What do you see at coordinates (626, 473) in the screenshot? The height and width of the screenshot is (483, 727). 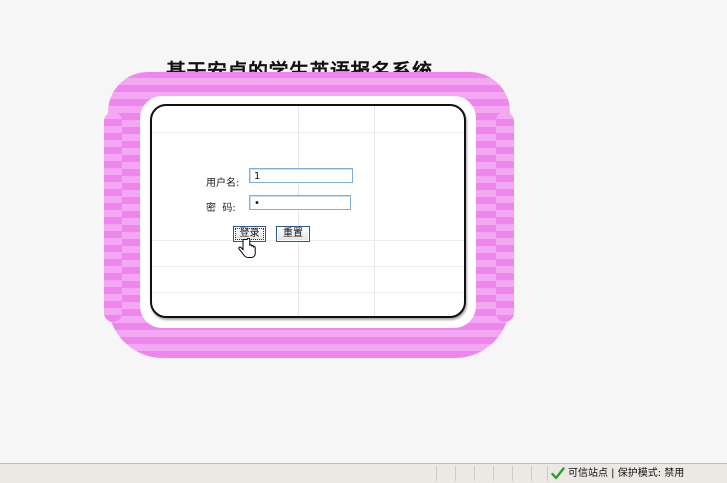 I see `zone-text: 可信站点 | 保护模式: 禁用` at bounding box center [626, 473].